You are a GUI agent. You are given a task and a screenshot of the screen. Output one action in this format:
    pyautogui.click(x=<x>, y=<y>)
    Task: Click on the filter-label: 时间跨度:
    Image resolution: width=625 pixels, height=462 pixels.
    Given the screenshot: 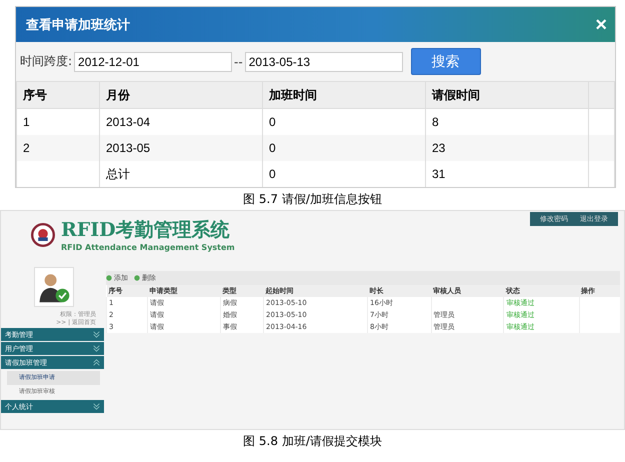 What is the action you would take?
    pyautogui.click(x=46, y=61)
    